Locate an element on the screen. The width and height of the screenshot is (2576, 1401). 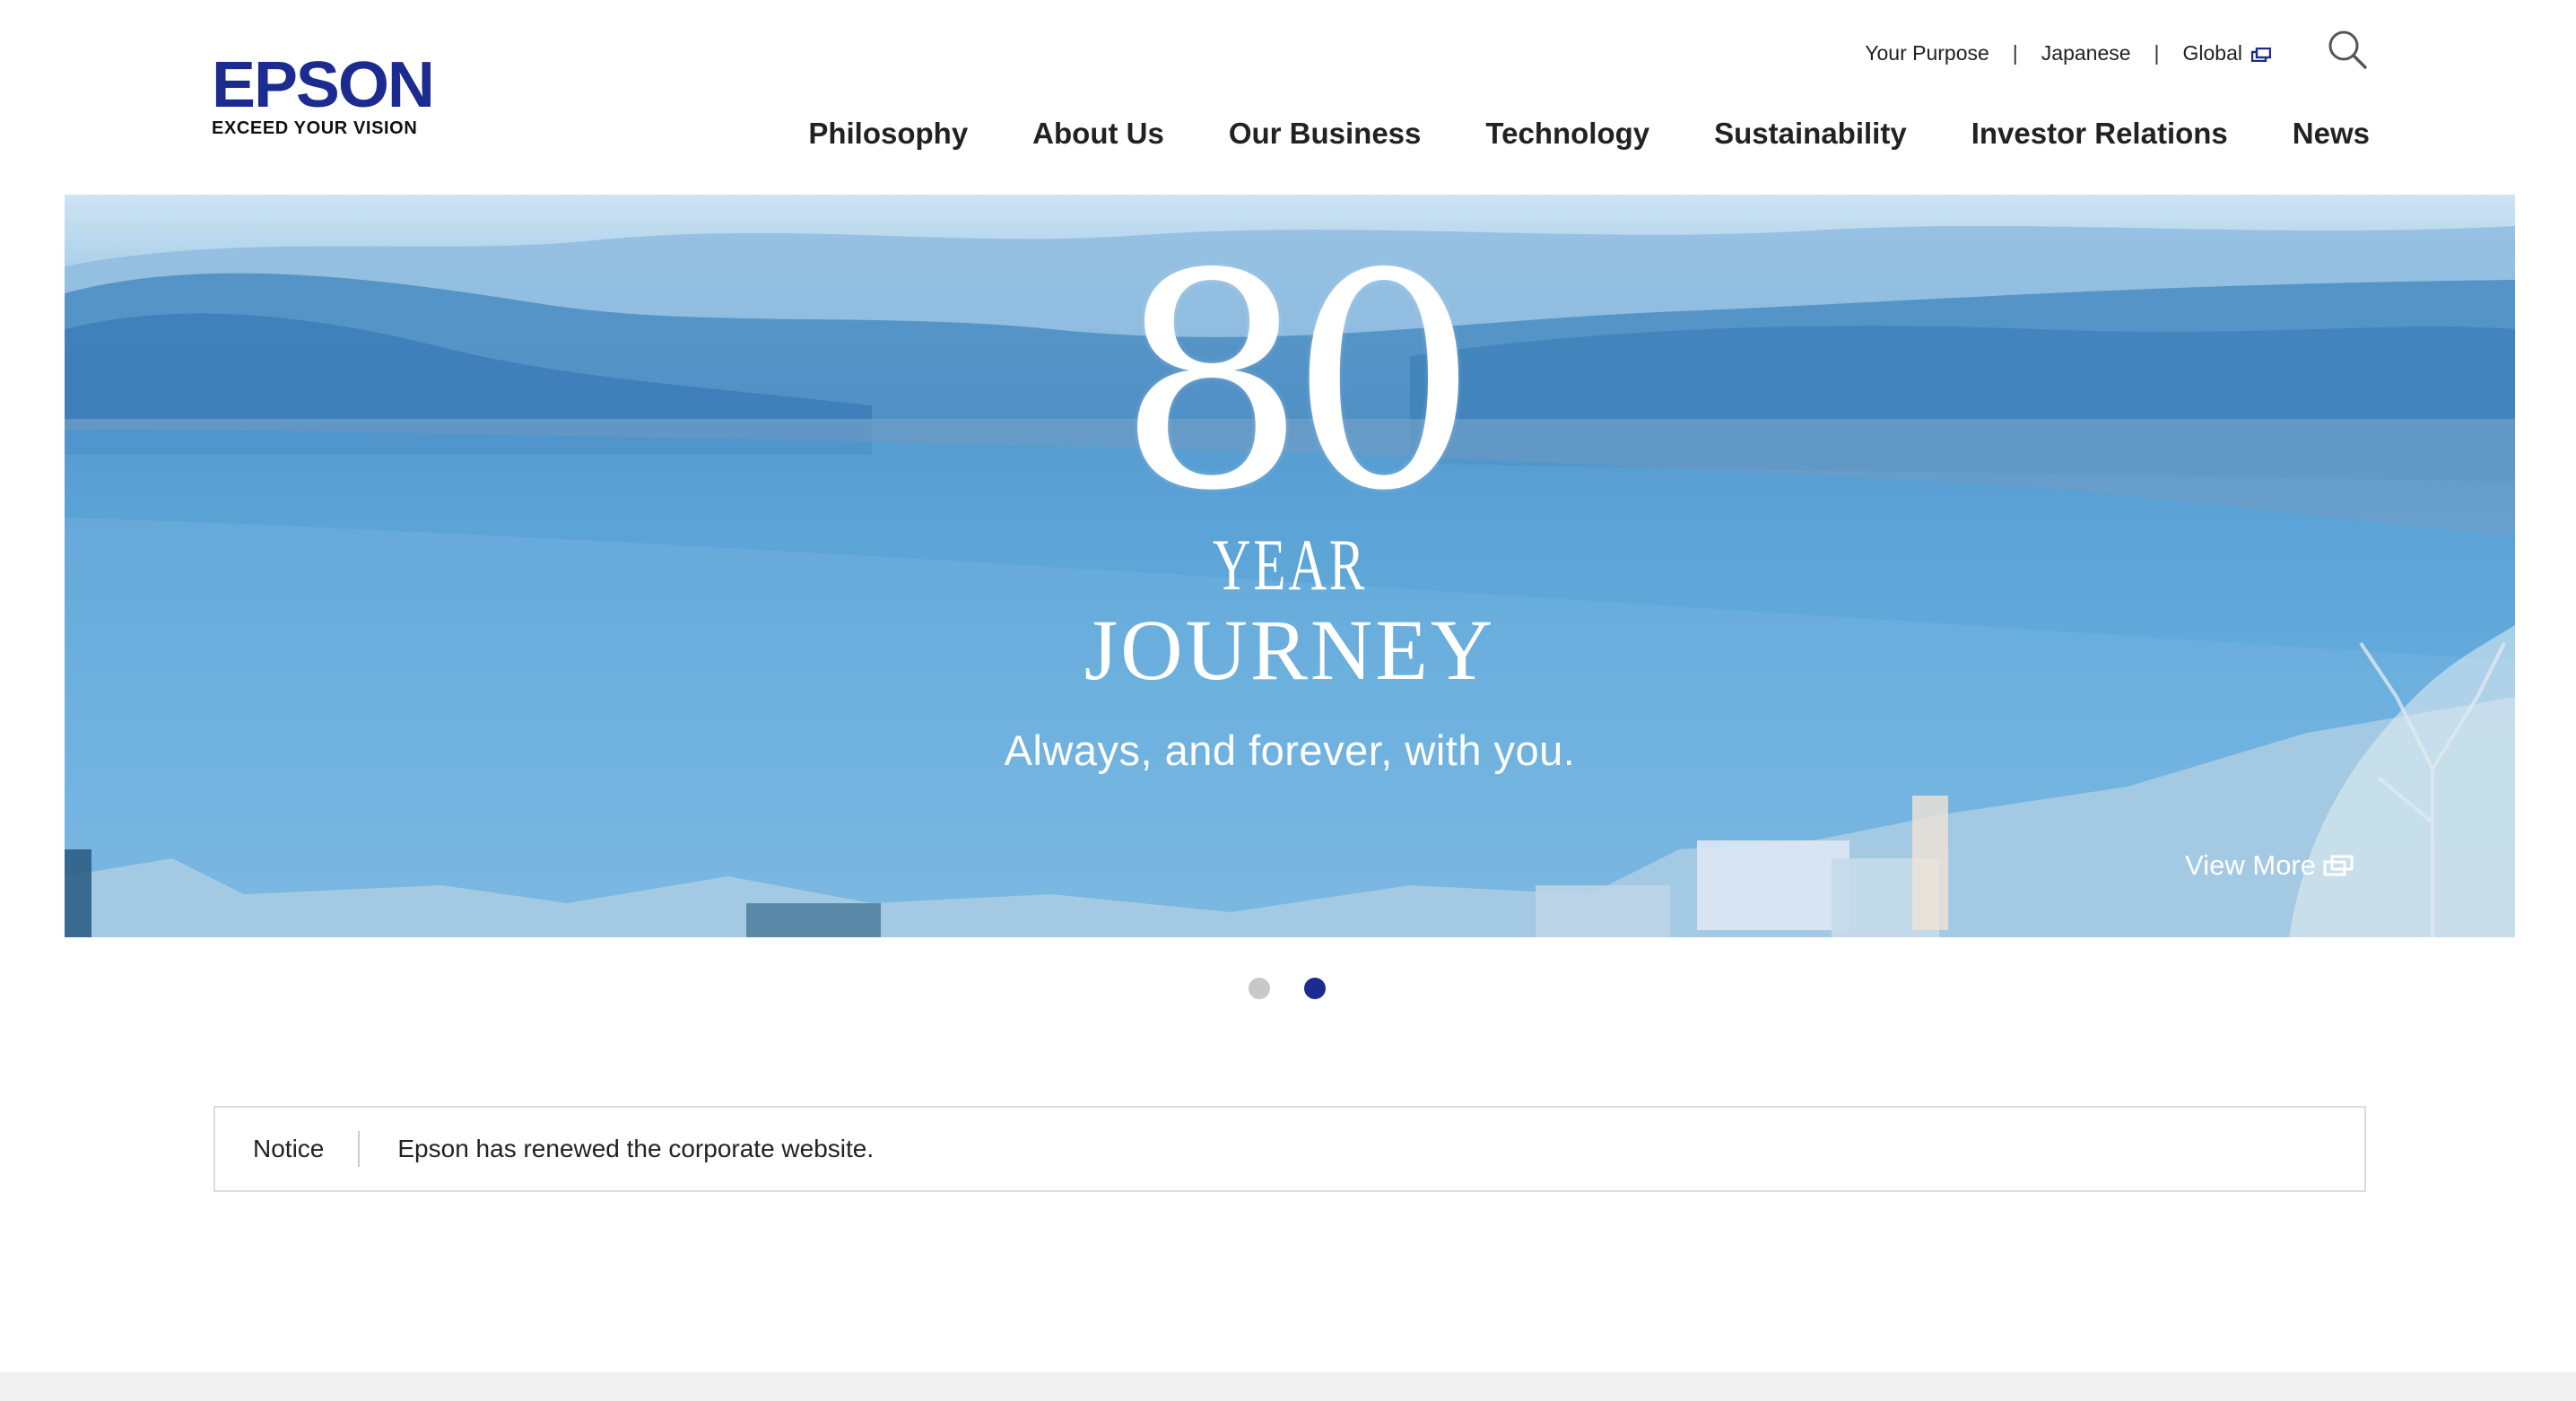
nav-item-sustainability: Sustainability is located at coordinates (1810, 134).